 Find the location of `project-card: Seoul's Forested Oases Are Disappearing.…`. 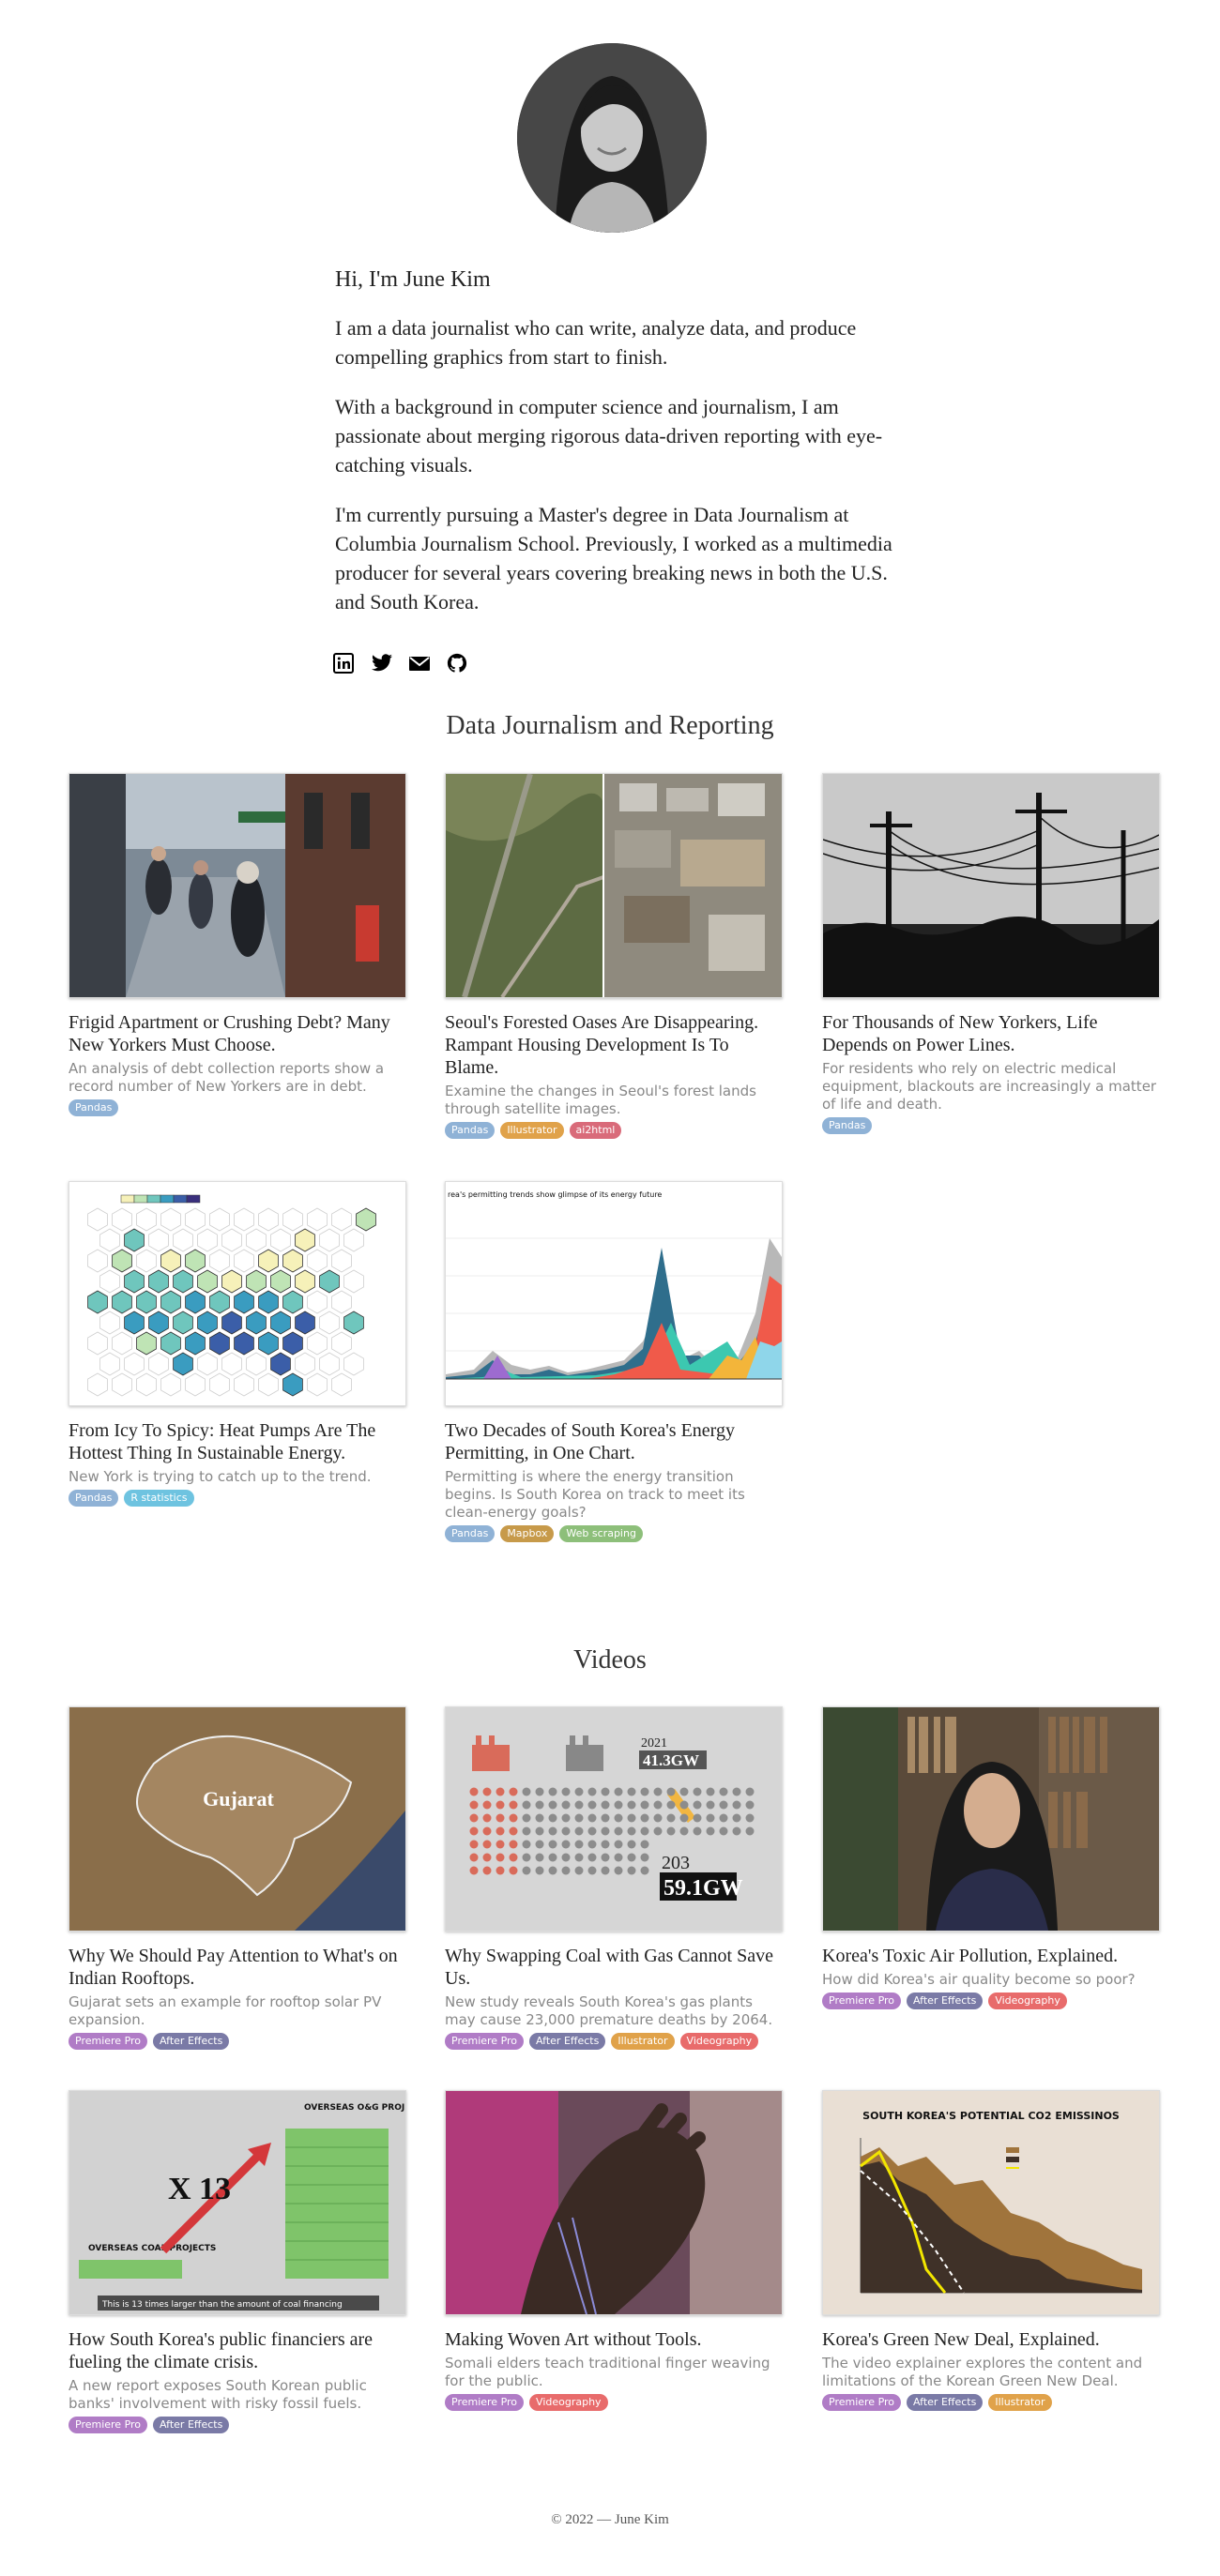

project-card: Seoul's Forested Oases Are Disappearing.… is located at coordinates (614, 956).